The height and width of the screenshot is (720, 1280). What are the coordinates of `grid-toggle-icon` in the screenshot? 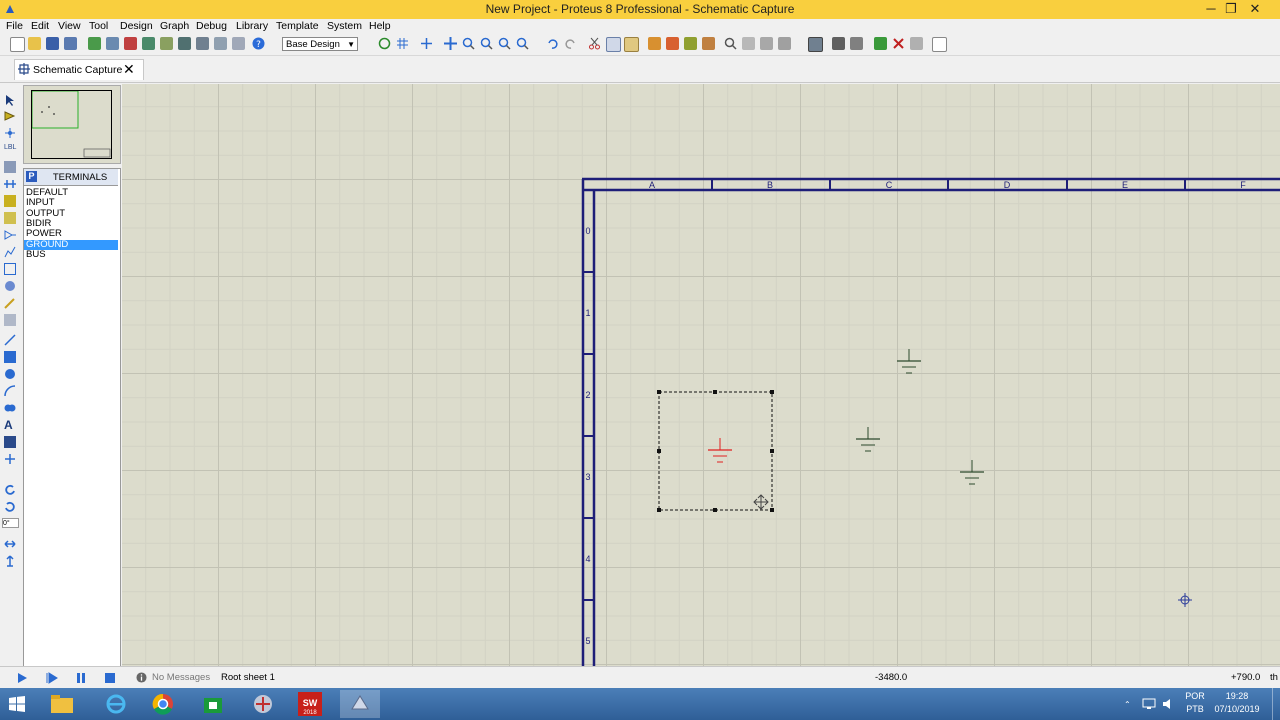 It's located at (402, 43).